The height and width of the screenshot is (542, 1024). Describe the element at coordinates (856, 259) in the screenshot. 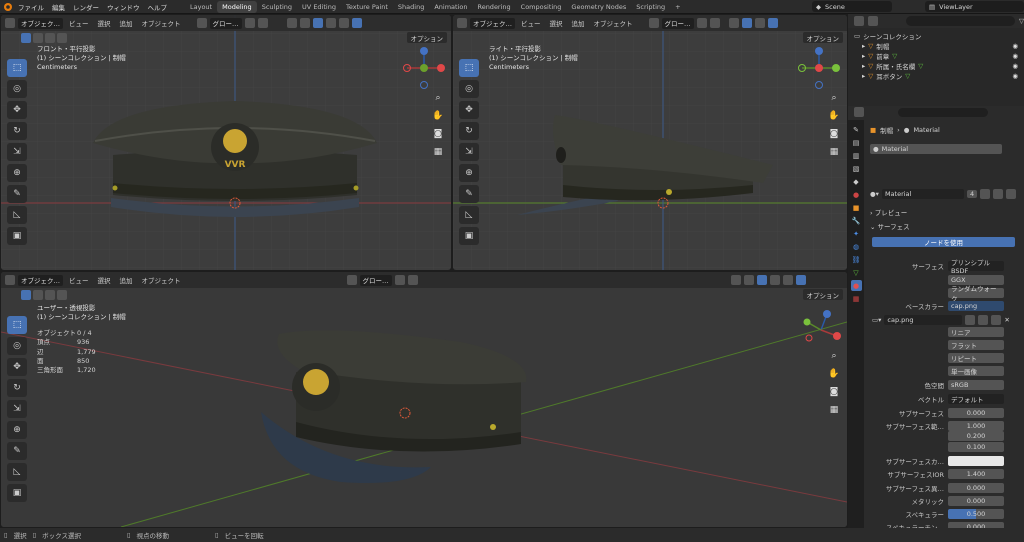

I see `constraints-tab-icon: ⛓` at that location.